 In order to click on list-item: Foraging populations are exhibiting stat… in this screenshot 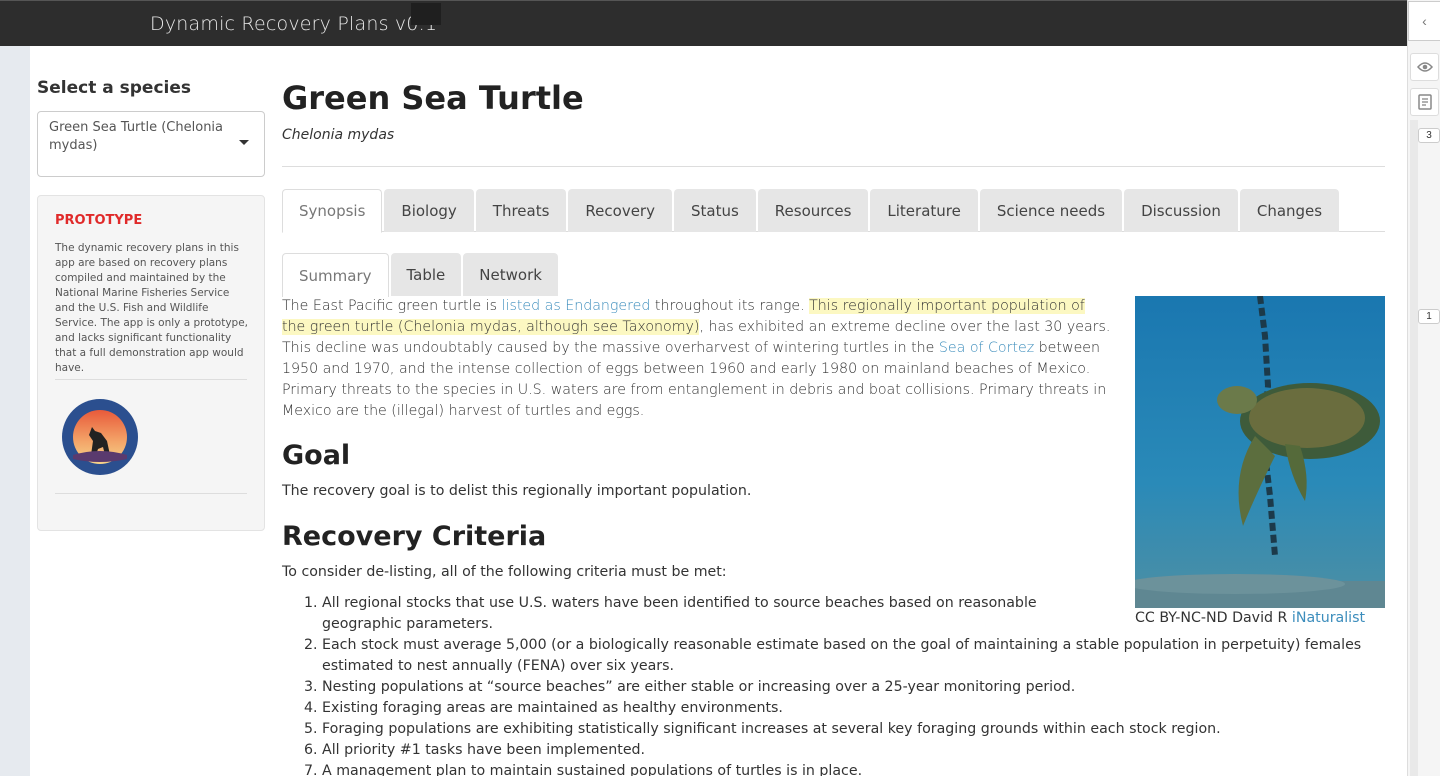, I will do `click(852, 729)`.